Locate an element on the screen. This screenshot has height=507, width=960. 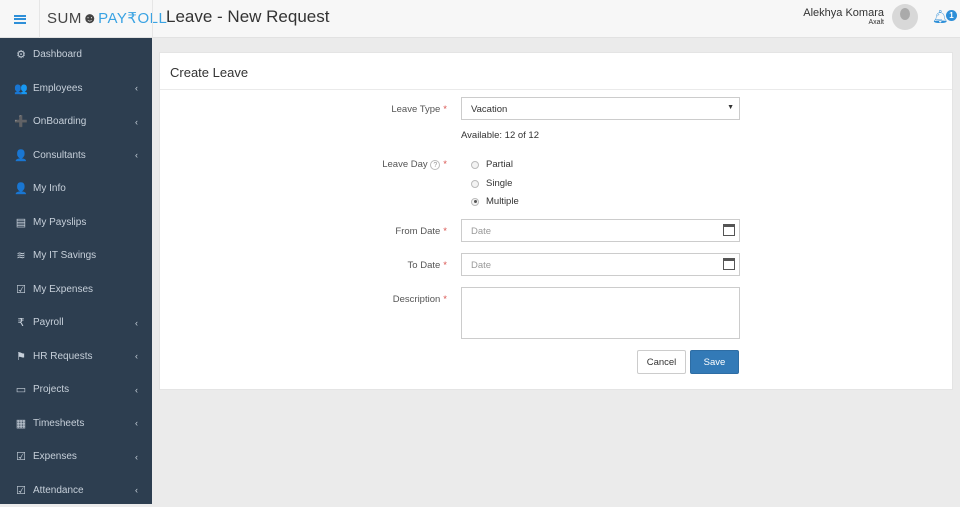
label-text: Leave Type is located at coordinates (415, 109).